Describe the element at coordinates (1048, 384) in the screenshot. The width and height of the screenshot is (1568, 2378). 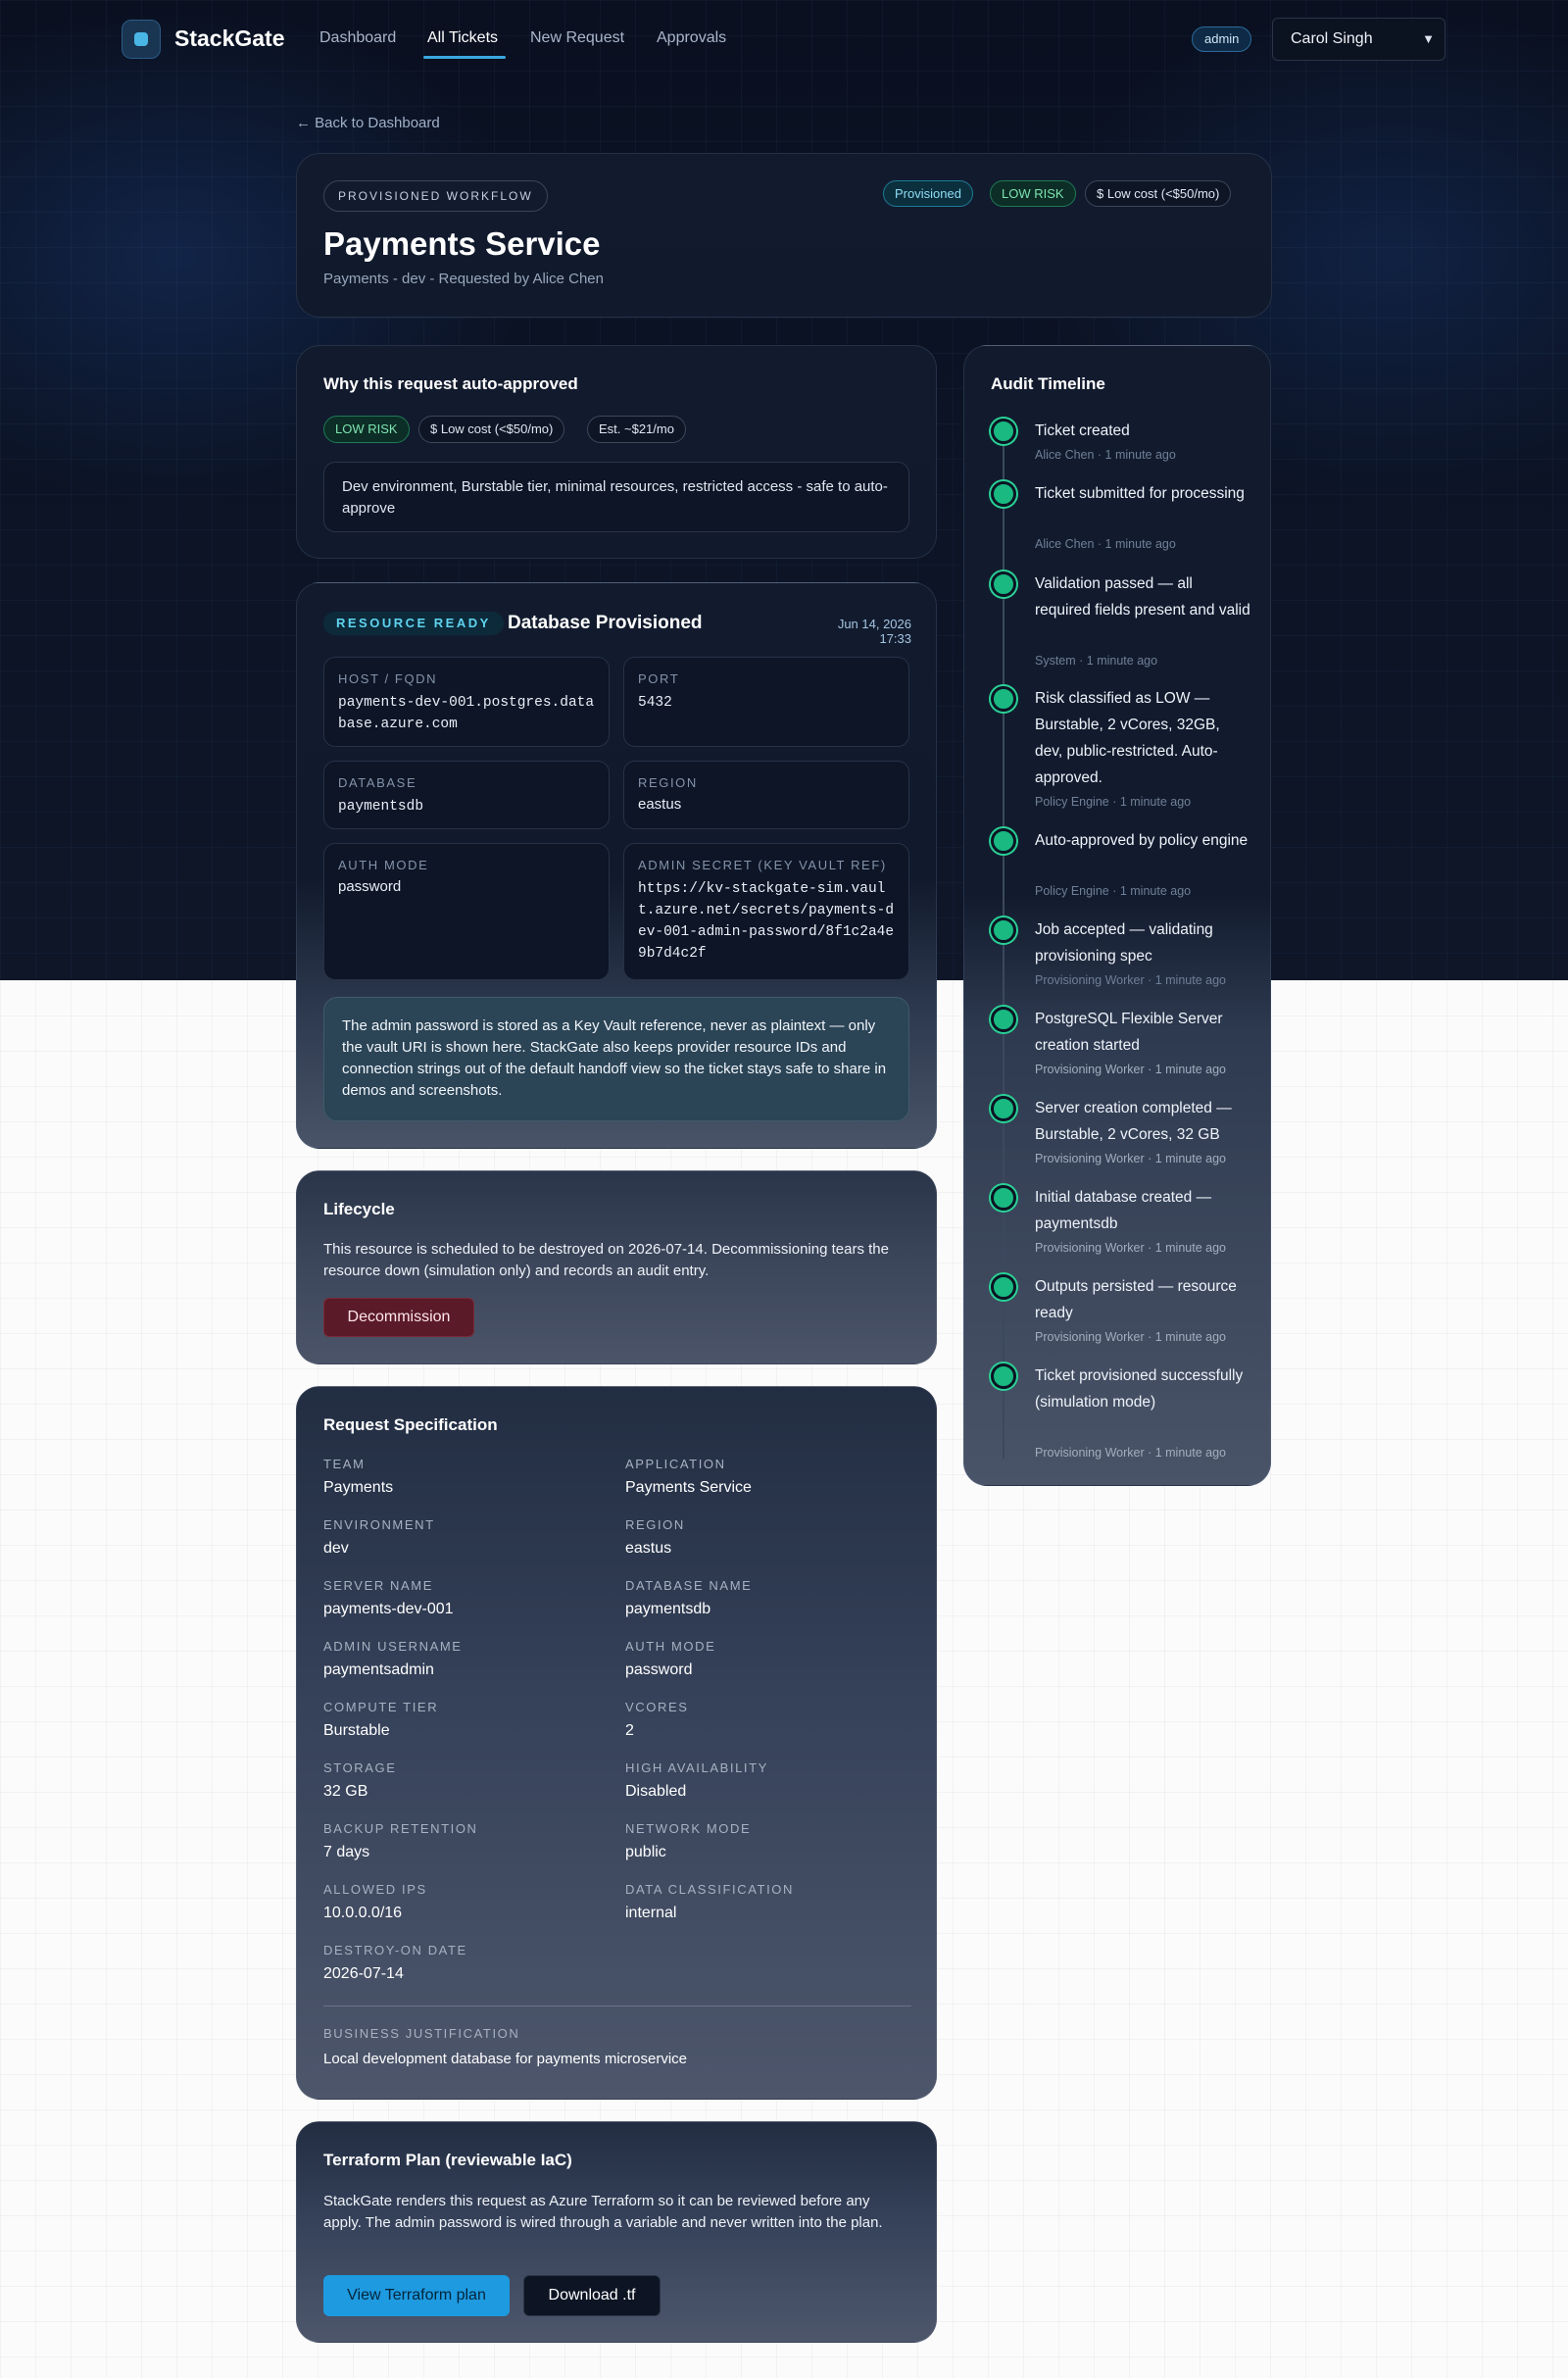
I see `audit-timeline-title: Audit Timeline` at that location.